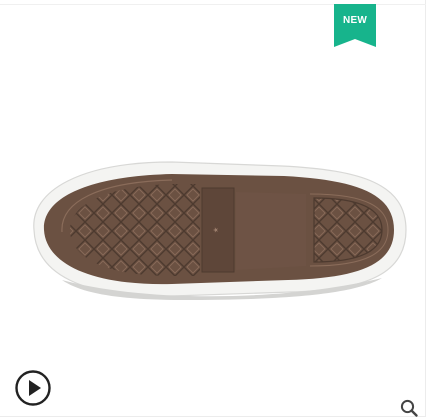 The width and height of the screenshot is (426, 417). I want to click on sole-logo-mark: ★, so click(216, 230).